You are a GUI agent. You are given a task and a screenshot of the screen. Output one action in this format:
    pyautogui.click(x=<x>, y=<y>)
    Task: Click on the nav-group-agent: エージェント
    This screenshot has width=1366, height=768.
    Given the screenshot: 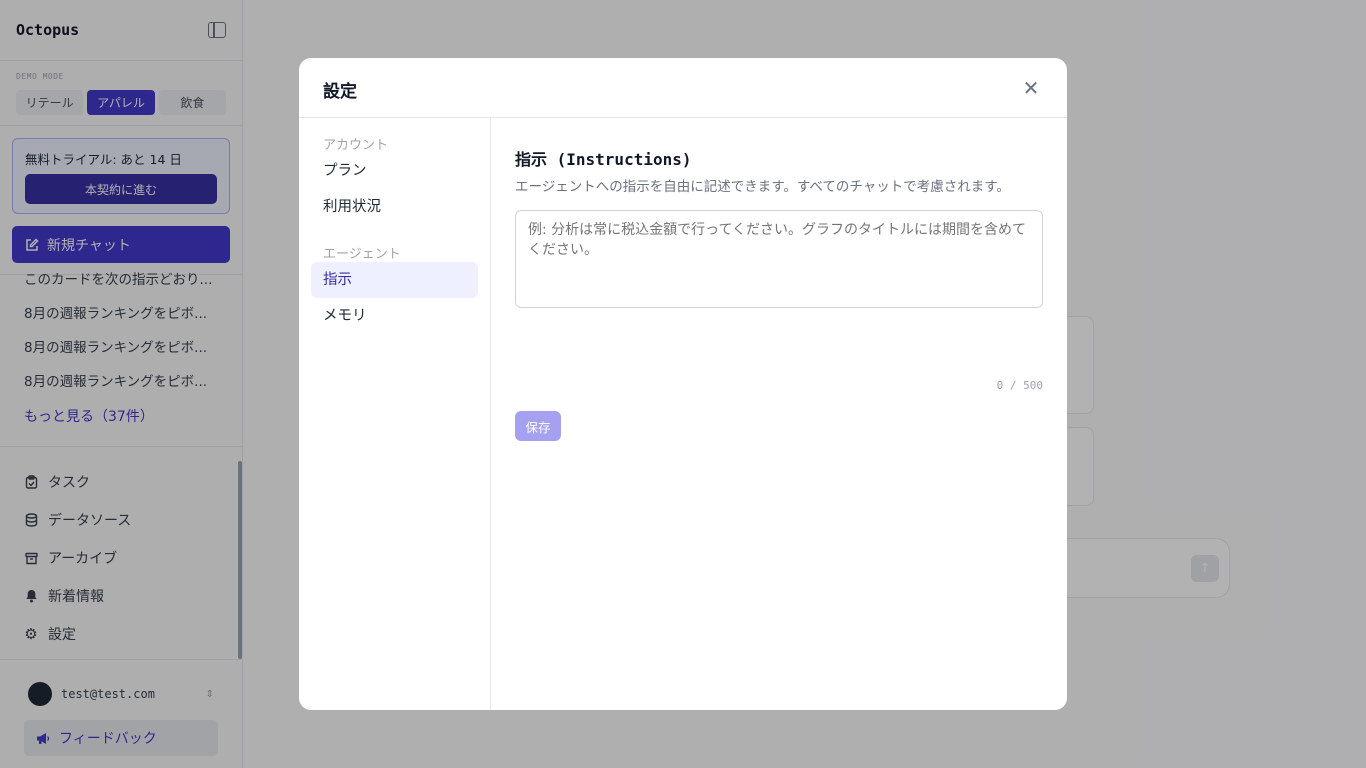 What is the action you would take?
    pyautogui.click(x=362, y=254)
    